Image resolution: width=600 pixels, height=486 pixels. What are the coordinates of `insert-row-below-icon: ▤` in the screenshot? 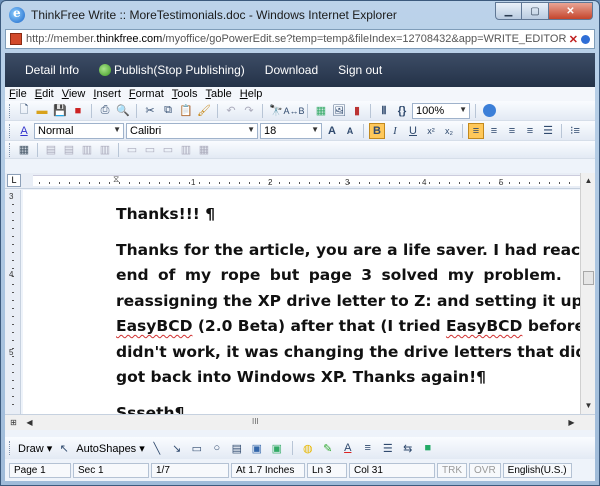 It's located at (69, 150).